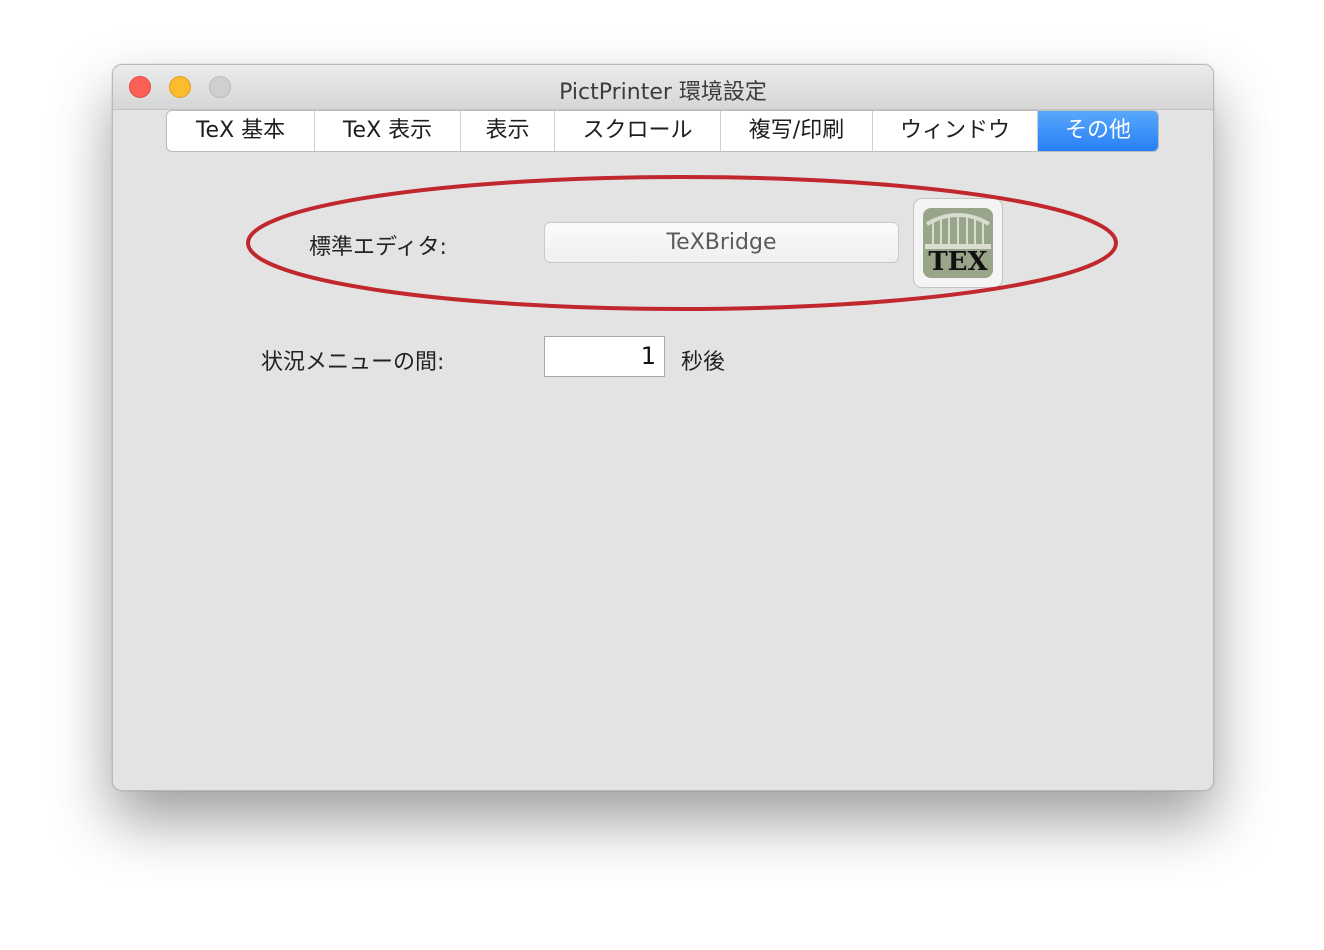 The width and height of the screenshot is (1324, 950). I want to click on texbridge-app-icon: TEX, so click(958, 243).